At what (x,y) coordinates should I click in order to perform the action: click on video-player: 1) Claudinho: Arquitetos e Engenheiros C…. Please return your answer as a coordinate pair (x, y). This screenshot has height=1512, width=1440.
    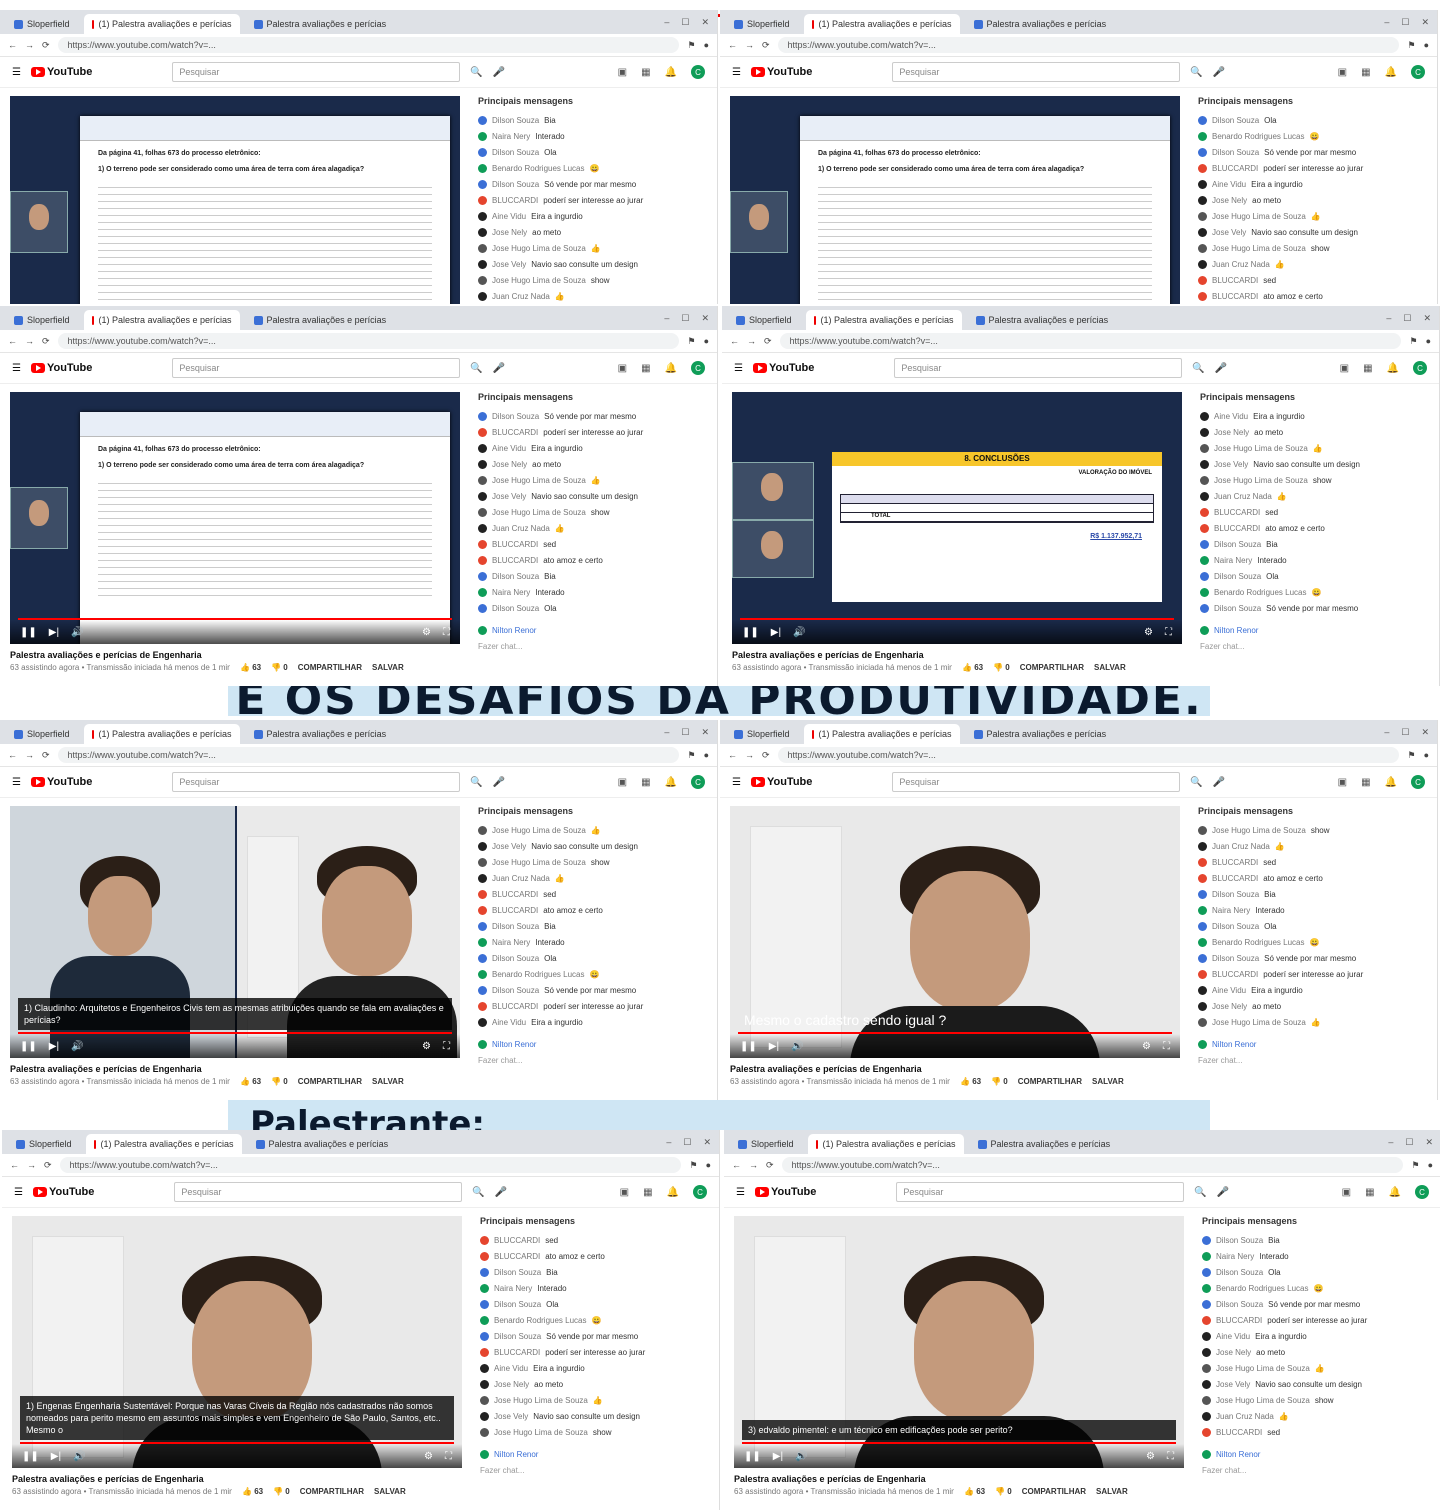
    Looking at the image, I should click on (235, 932).